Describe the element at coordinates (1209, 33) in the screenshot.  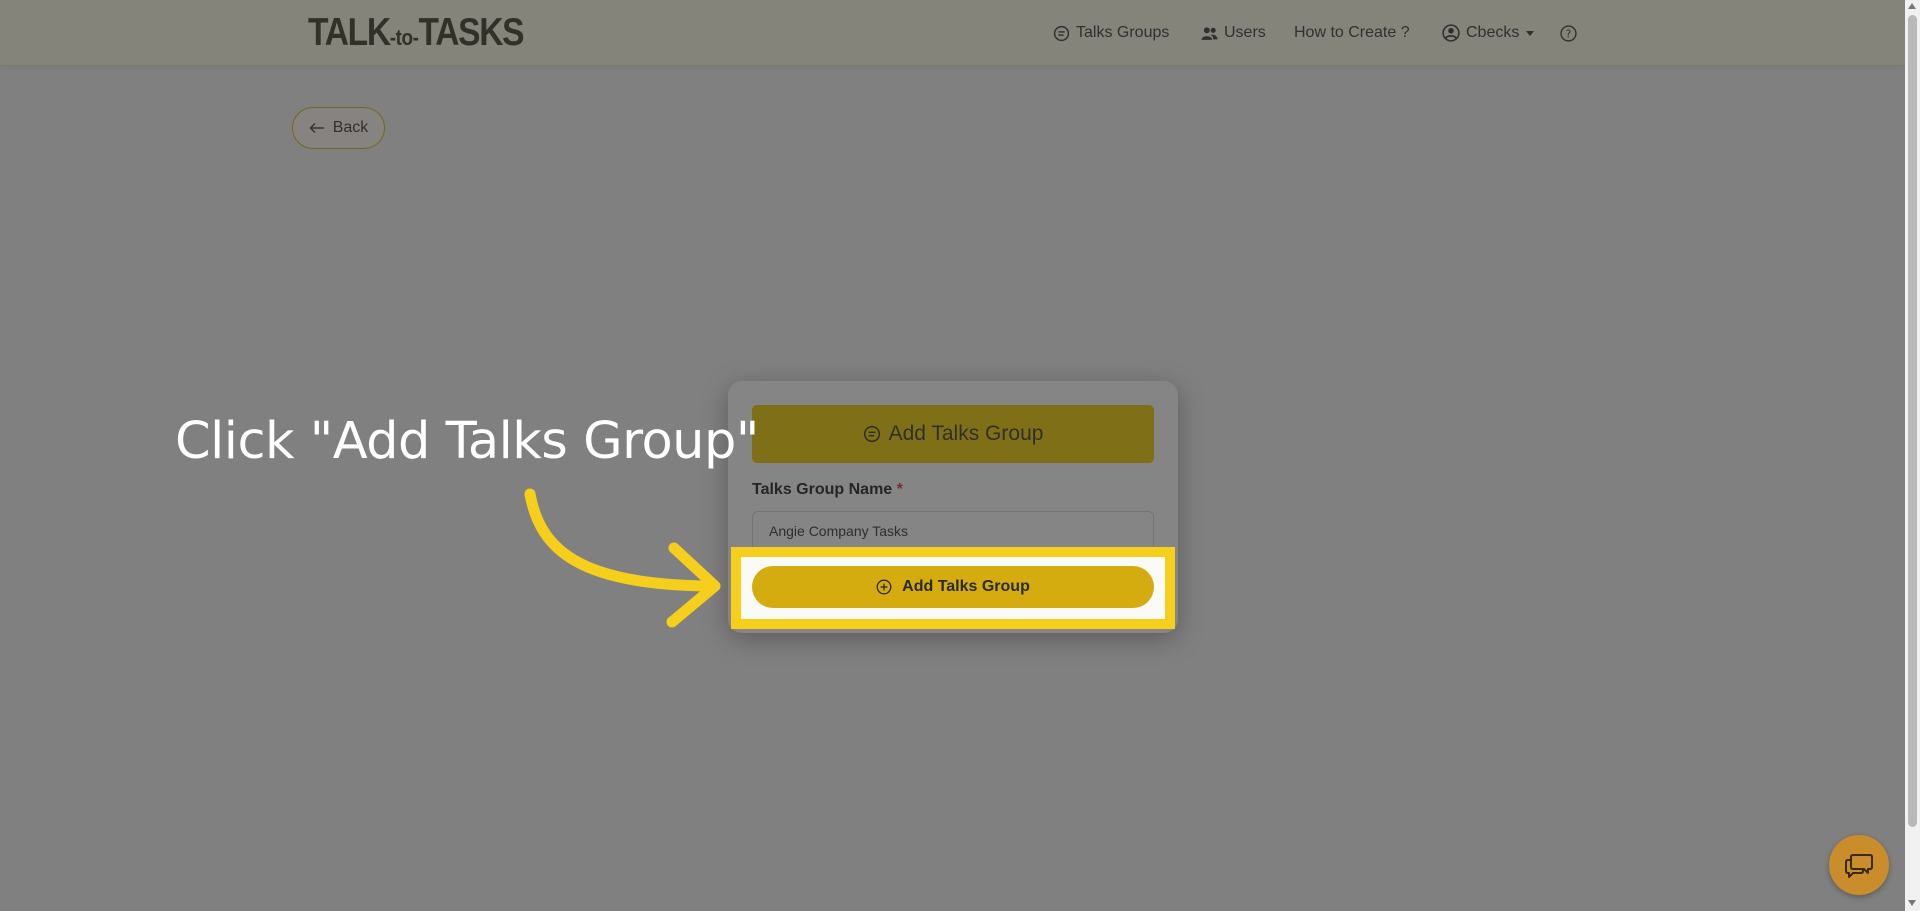
I see `users-icon` at that location.